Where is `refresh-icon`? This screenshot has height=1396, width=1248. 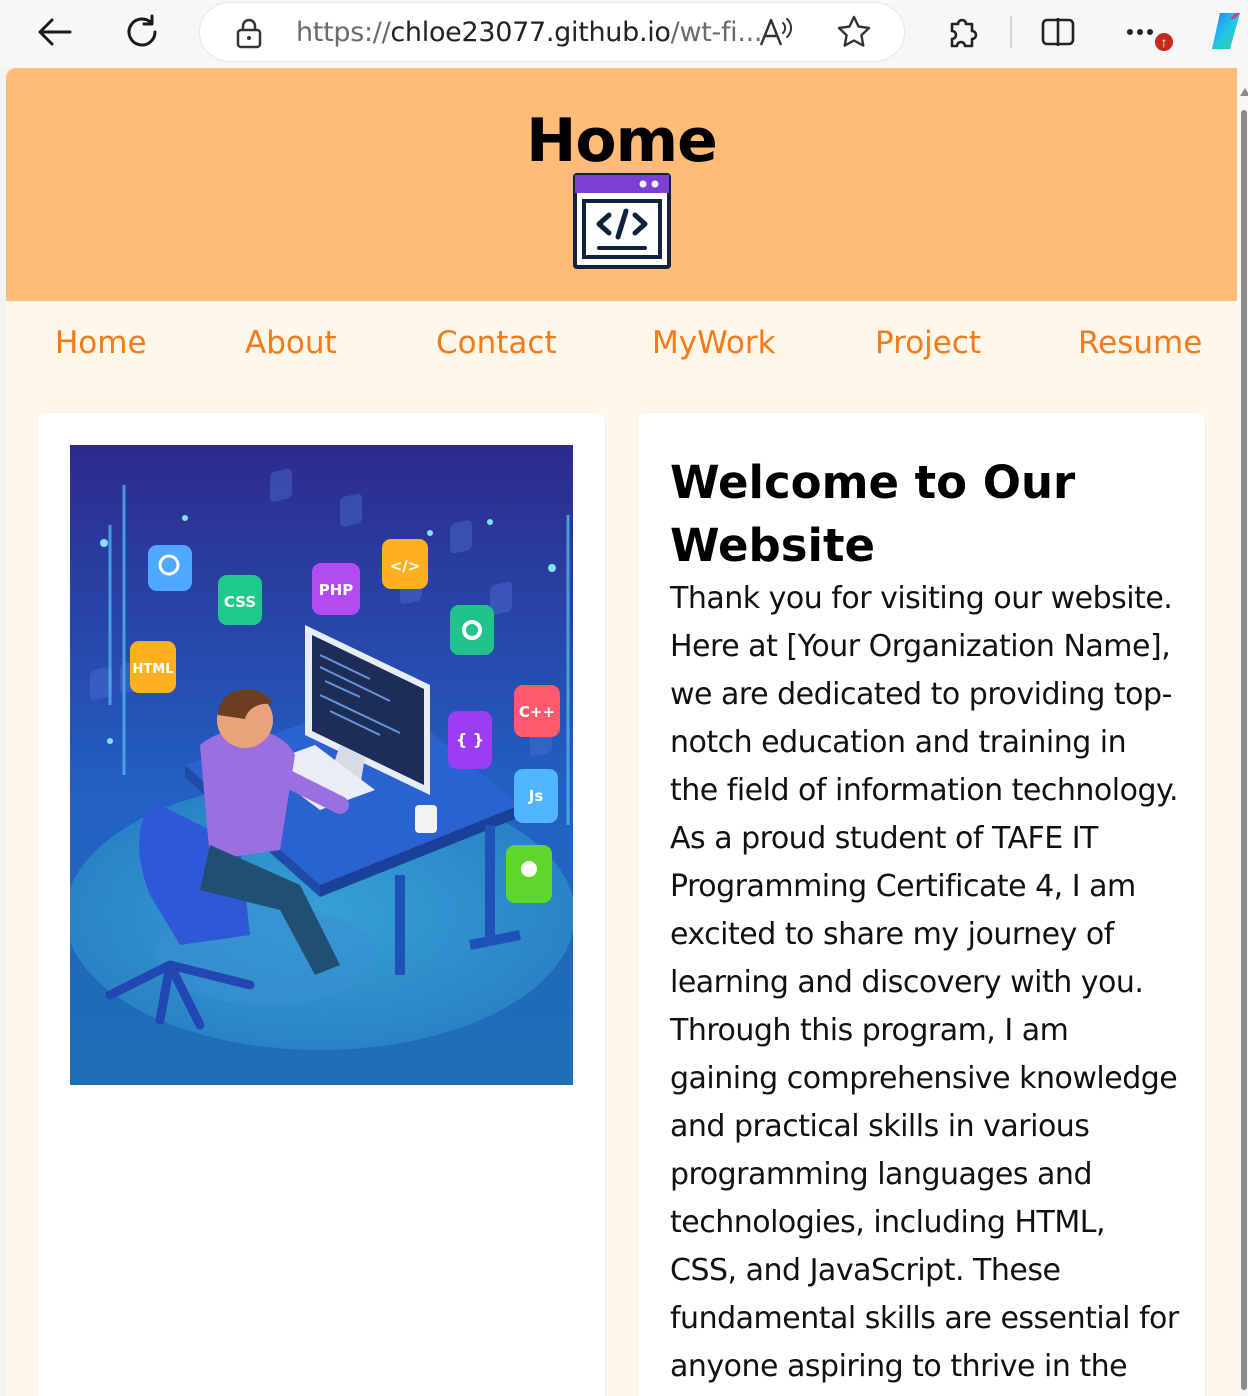
refresh-icon is located at coordinates (142, 30).